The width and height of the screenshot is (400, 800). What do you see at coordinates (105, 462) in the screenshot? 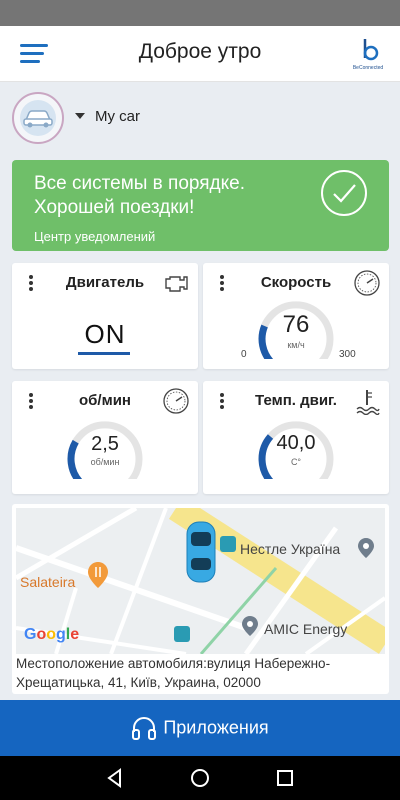
I see `rpm-unit: об/мин` at bounding box center [105, 462].